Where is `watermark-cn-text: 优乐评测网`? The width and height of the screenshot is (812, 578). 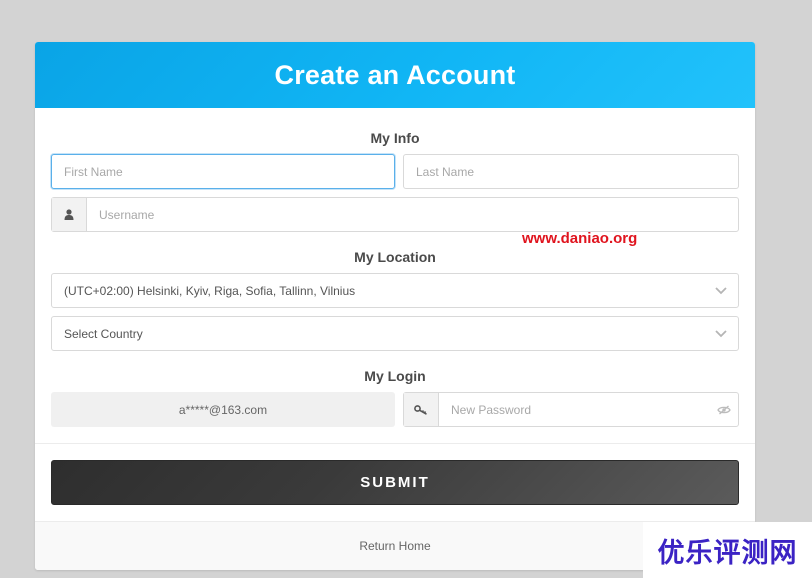 watermark-cn-text: 优乐评测网 is located at coordinates (727, 550).